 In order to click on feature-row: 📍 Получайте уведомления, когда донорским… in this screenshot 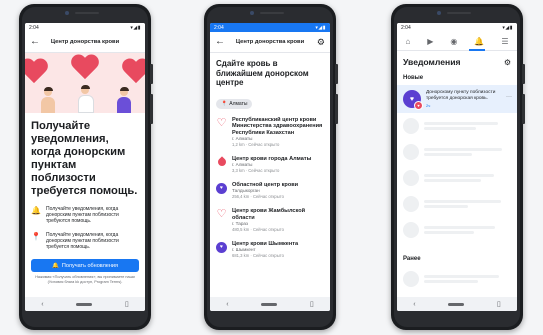, I will do `click(85, 241)`.